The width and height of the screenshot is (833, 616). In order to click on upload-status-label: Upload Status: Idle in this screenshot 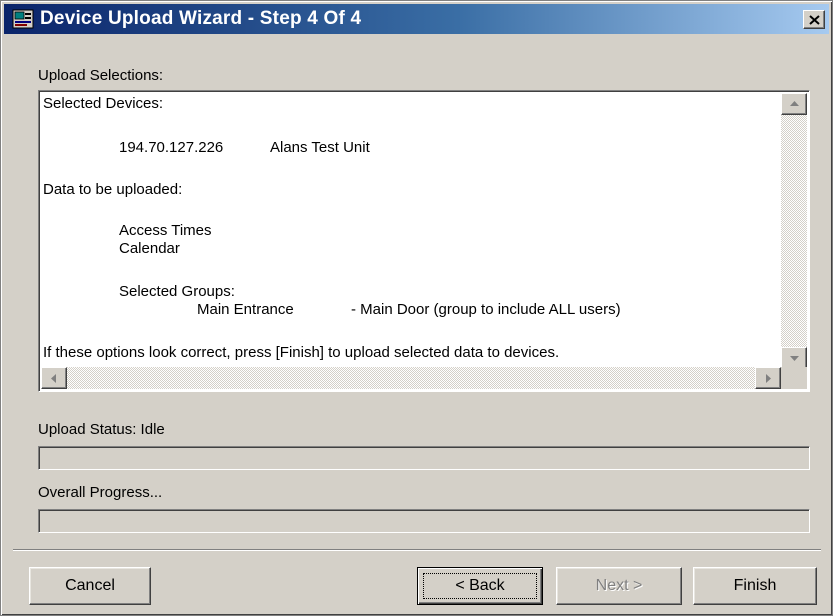, I will do `click(101, 429)`.